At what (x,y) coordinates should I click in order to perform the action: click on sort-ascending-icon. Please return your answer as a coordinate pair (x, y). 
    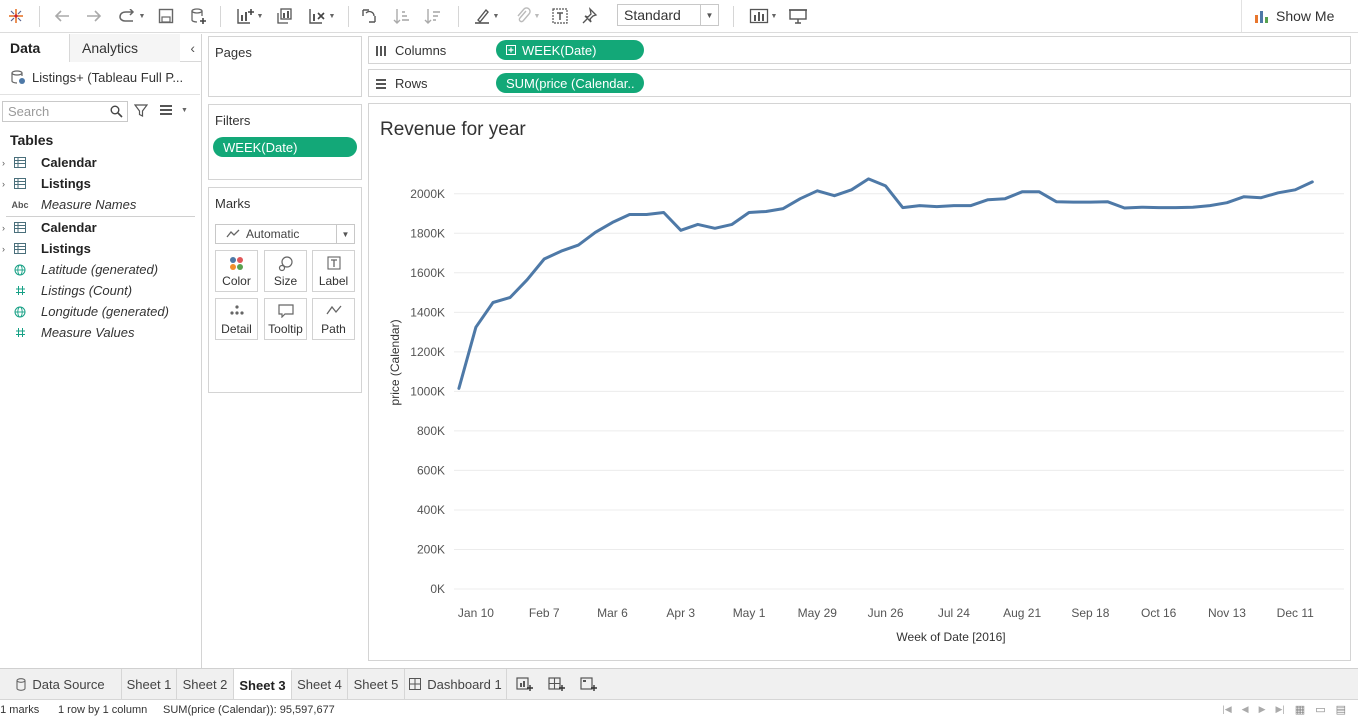
    Looking at the image, I should click on (402, 16).